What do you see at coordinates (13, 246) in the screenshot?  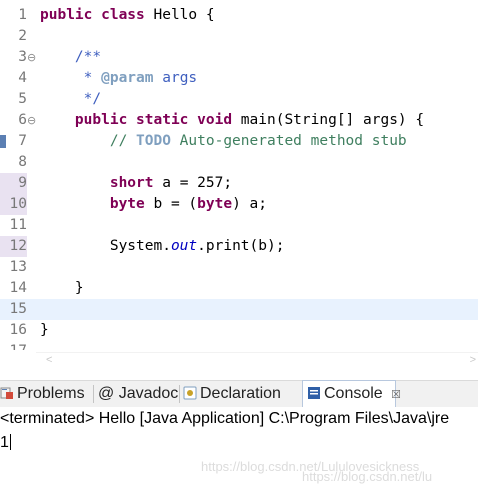 I see `line-number: 12` at bounding box center [13, 246].